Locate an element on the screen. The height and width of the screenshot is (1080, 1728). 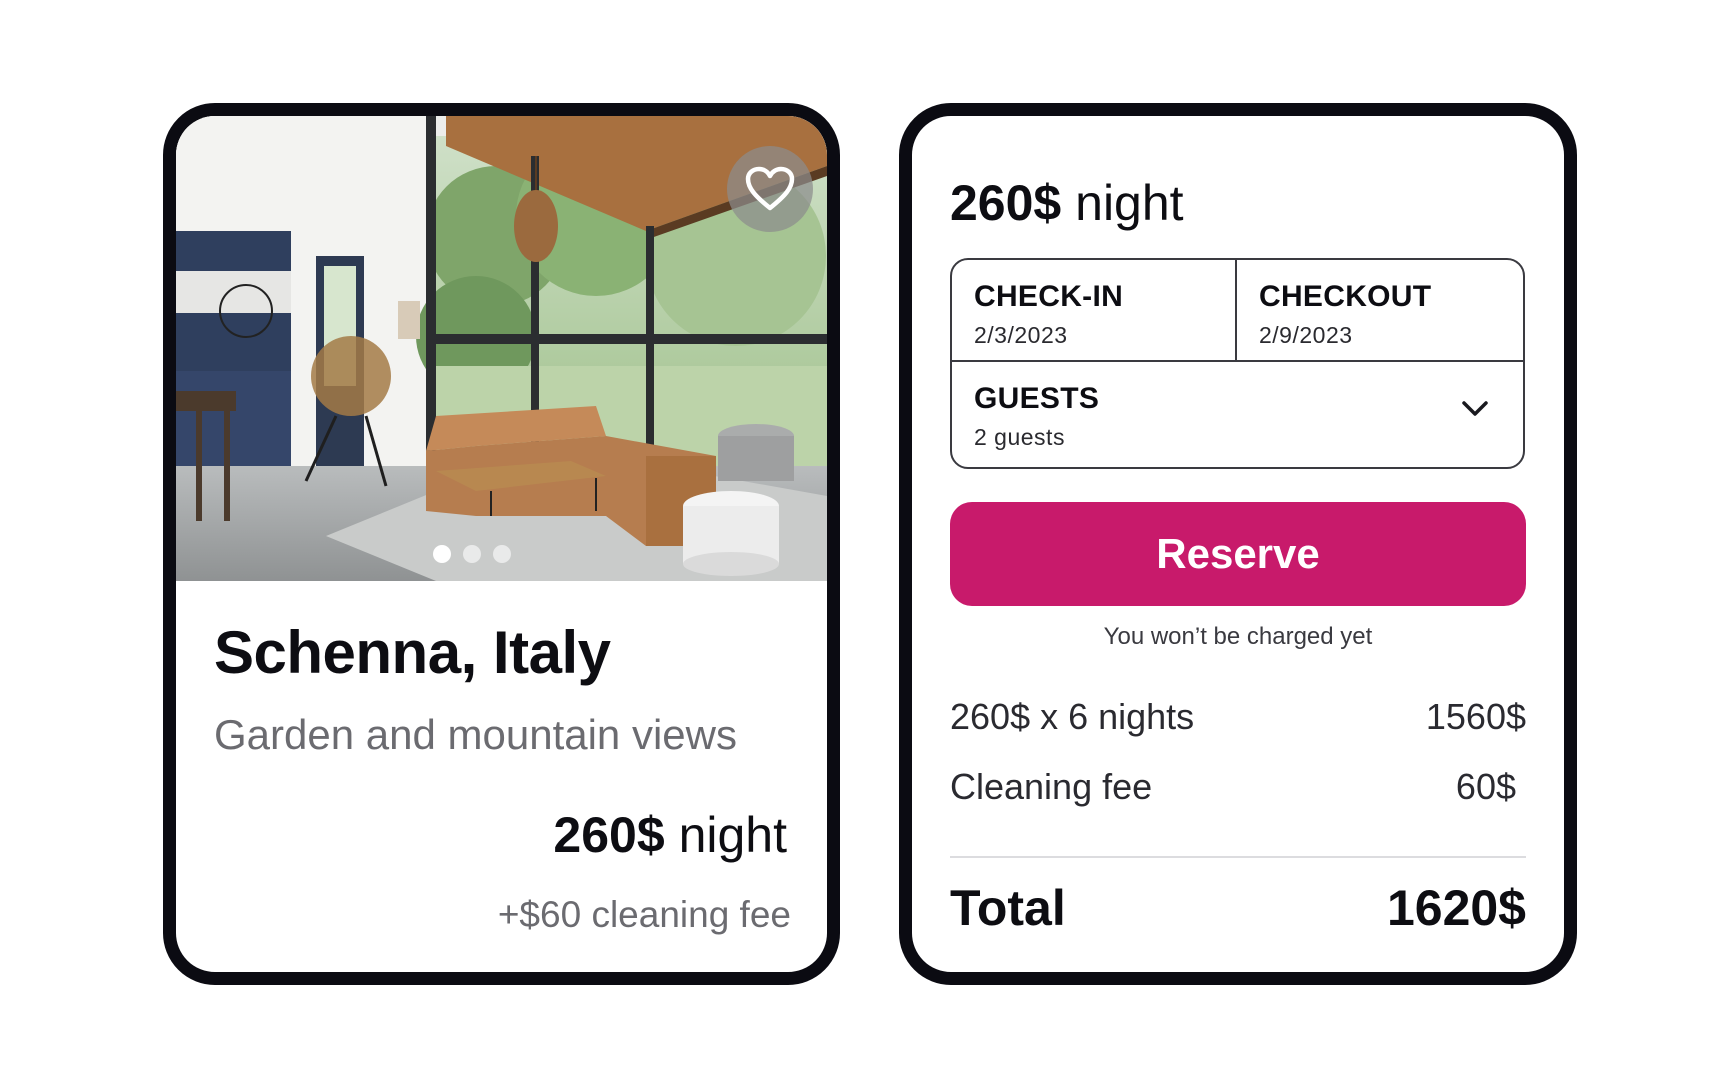
total-label: Total is located at coordinates (1008, 908).